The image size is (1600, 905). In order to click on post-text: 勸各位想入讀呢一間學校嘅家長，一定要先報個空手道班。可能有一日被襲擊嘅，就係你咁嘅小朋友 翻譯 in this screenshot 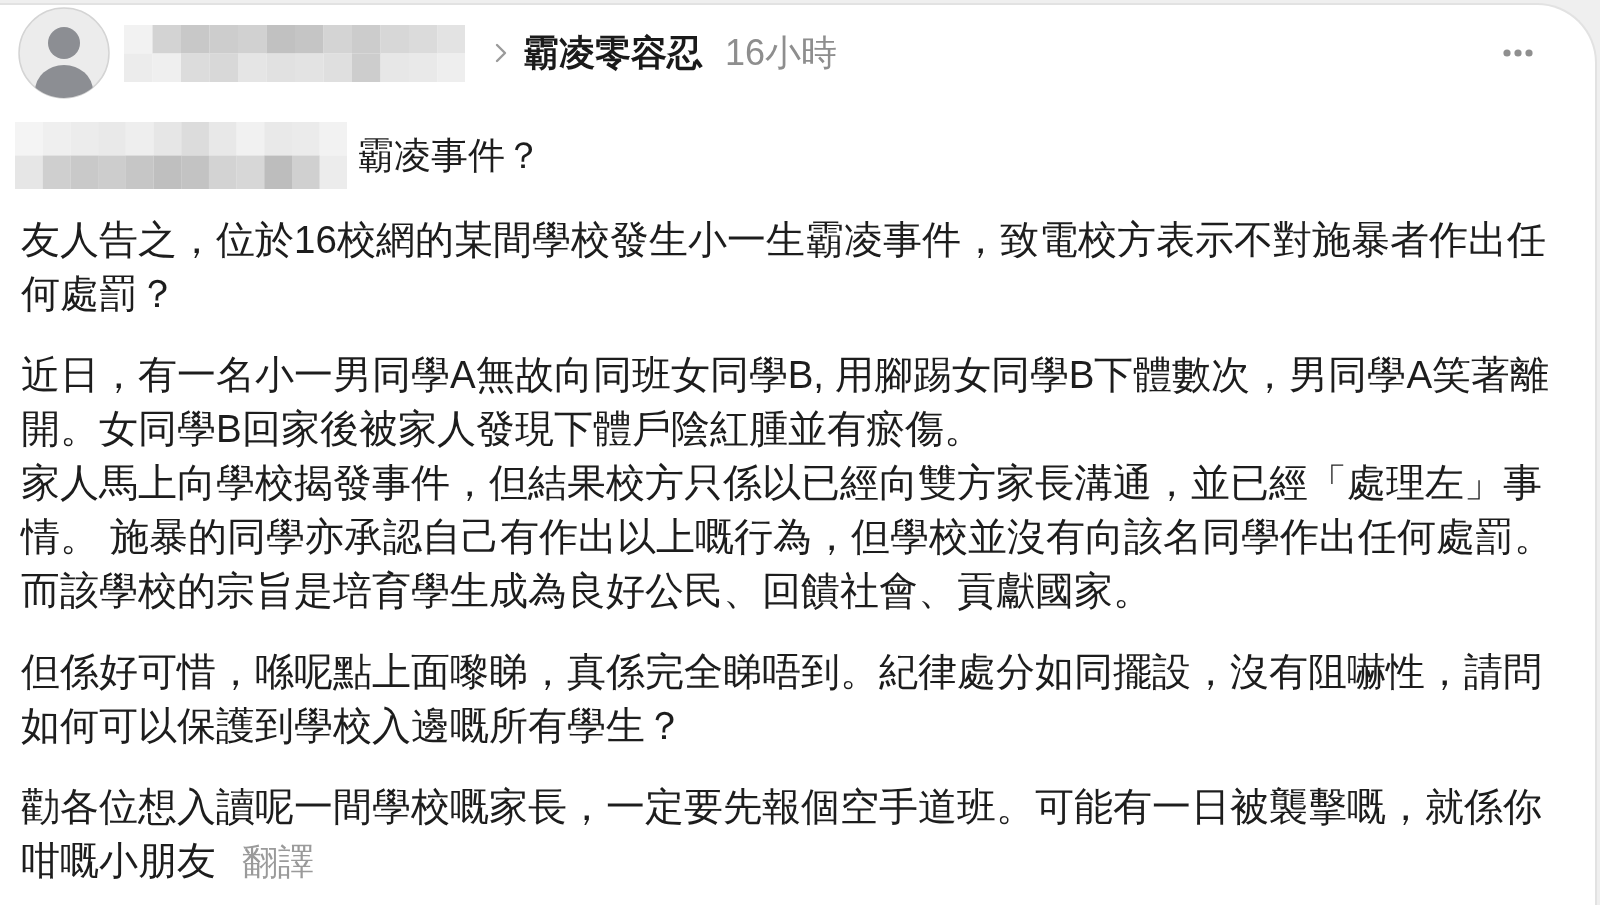, I will do `click(782, 834)`.